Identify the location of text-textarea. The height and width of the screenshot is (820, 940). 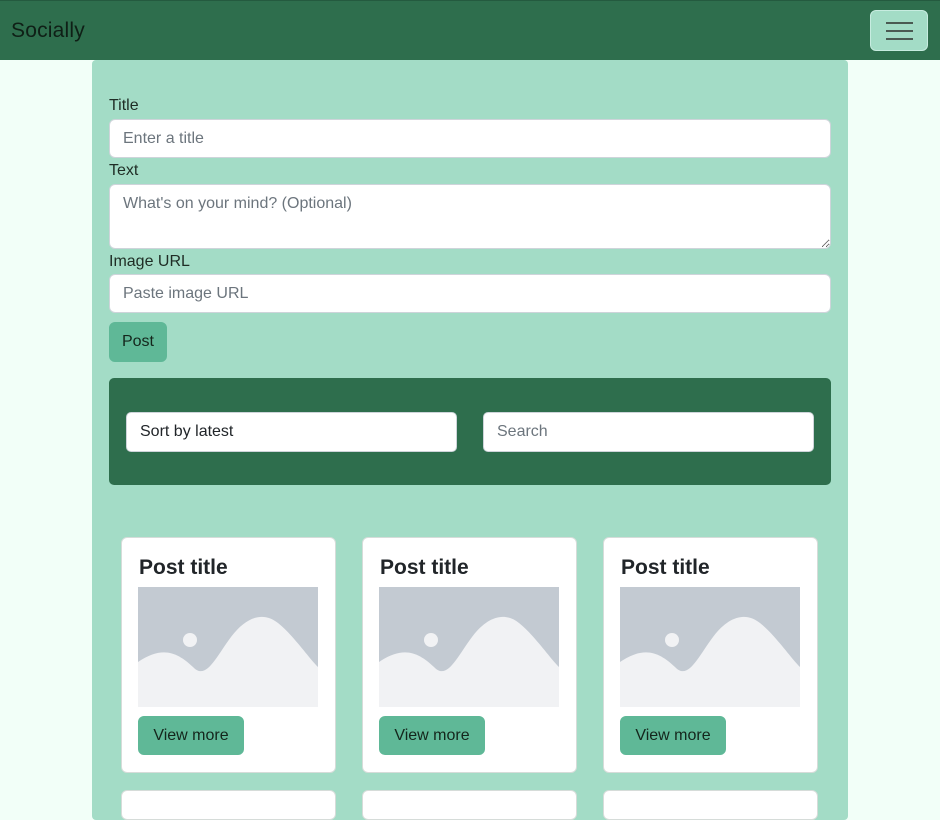
(470, 216).